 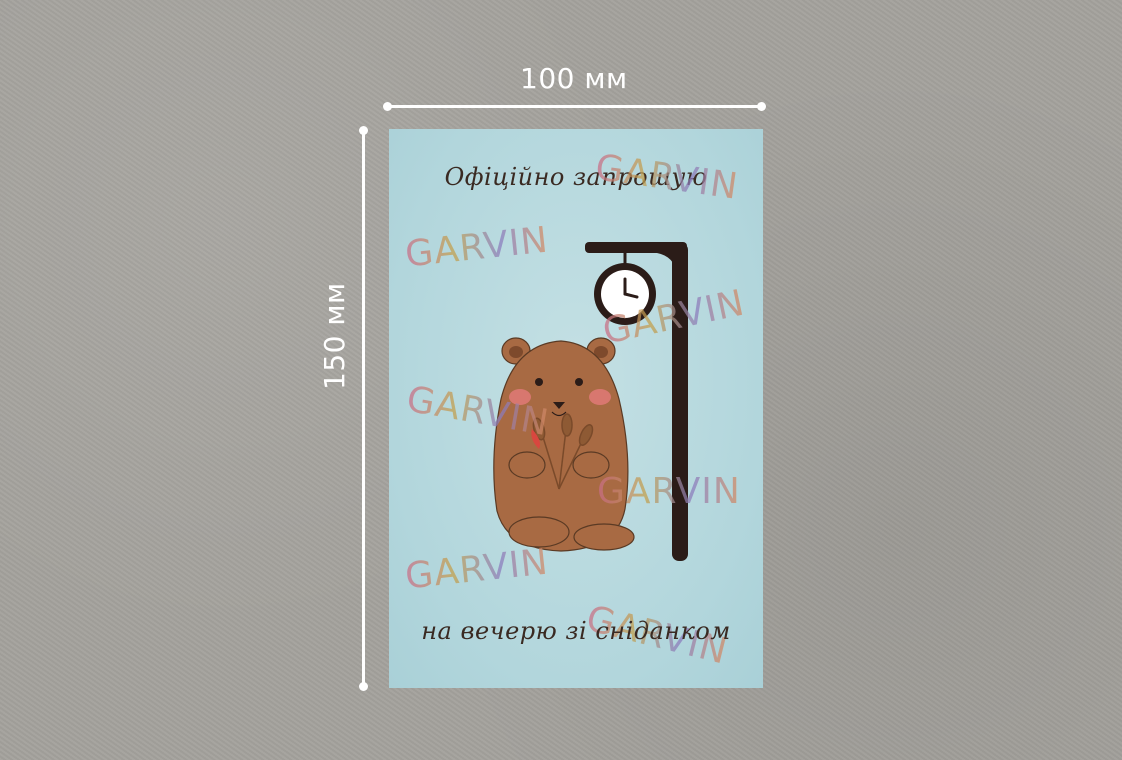 I want to click on height-line-end-dot, so click(x=363, y=686).